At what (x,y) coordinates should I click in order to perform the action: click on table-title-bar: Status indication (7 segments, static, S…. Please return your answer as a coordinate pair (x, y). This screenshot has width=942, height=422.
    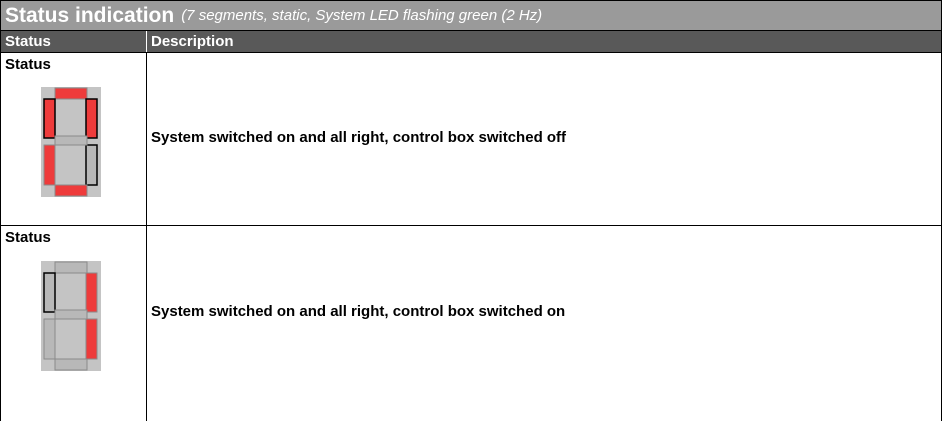
    Looking at the image, I should click on (471, 15).